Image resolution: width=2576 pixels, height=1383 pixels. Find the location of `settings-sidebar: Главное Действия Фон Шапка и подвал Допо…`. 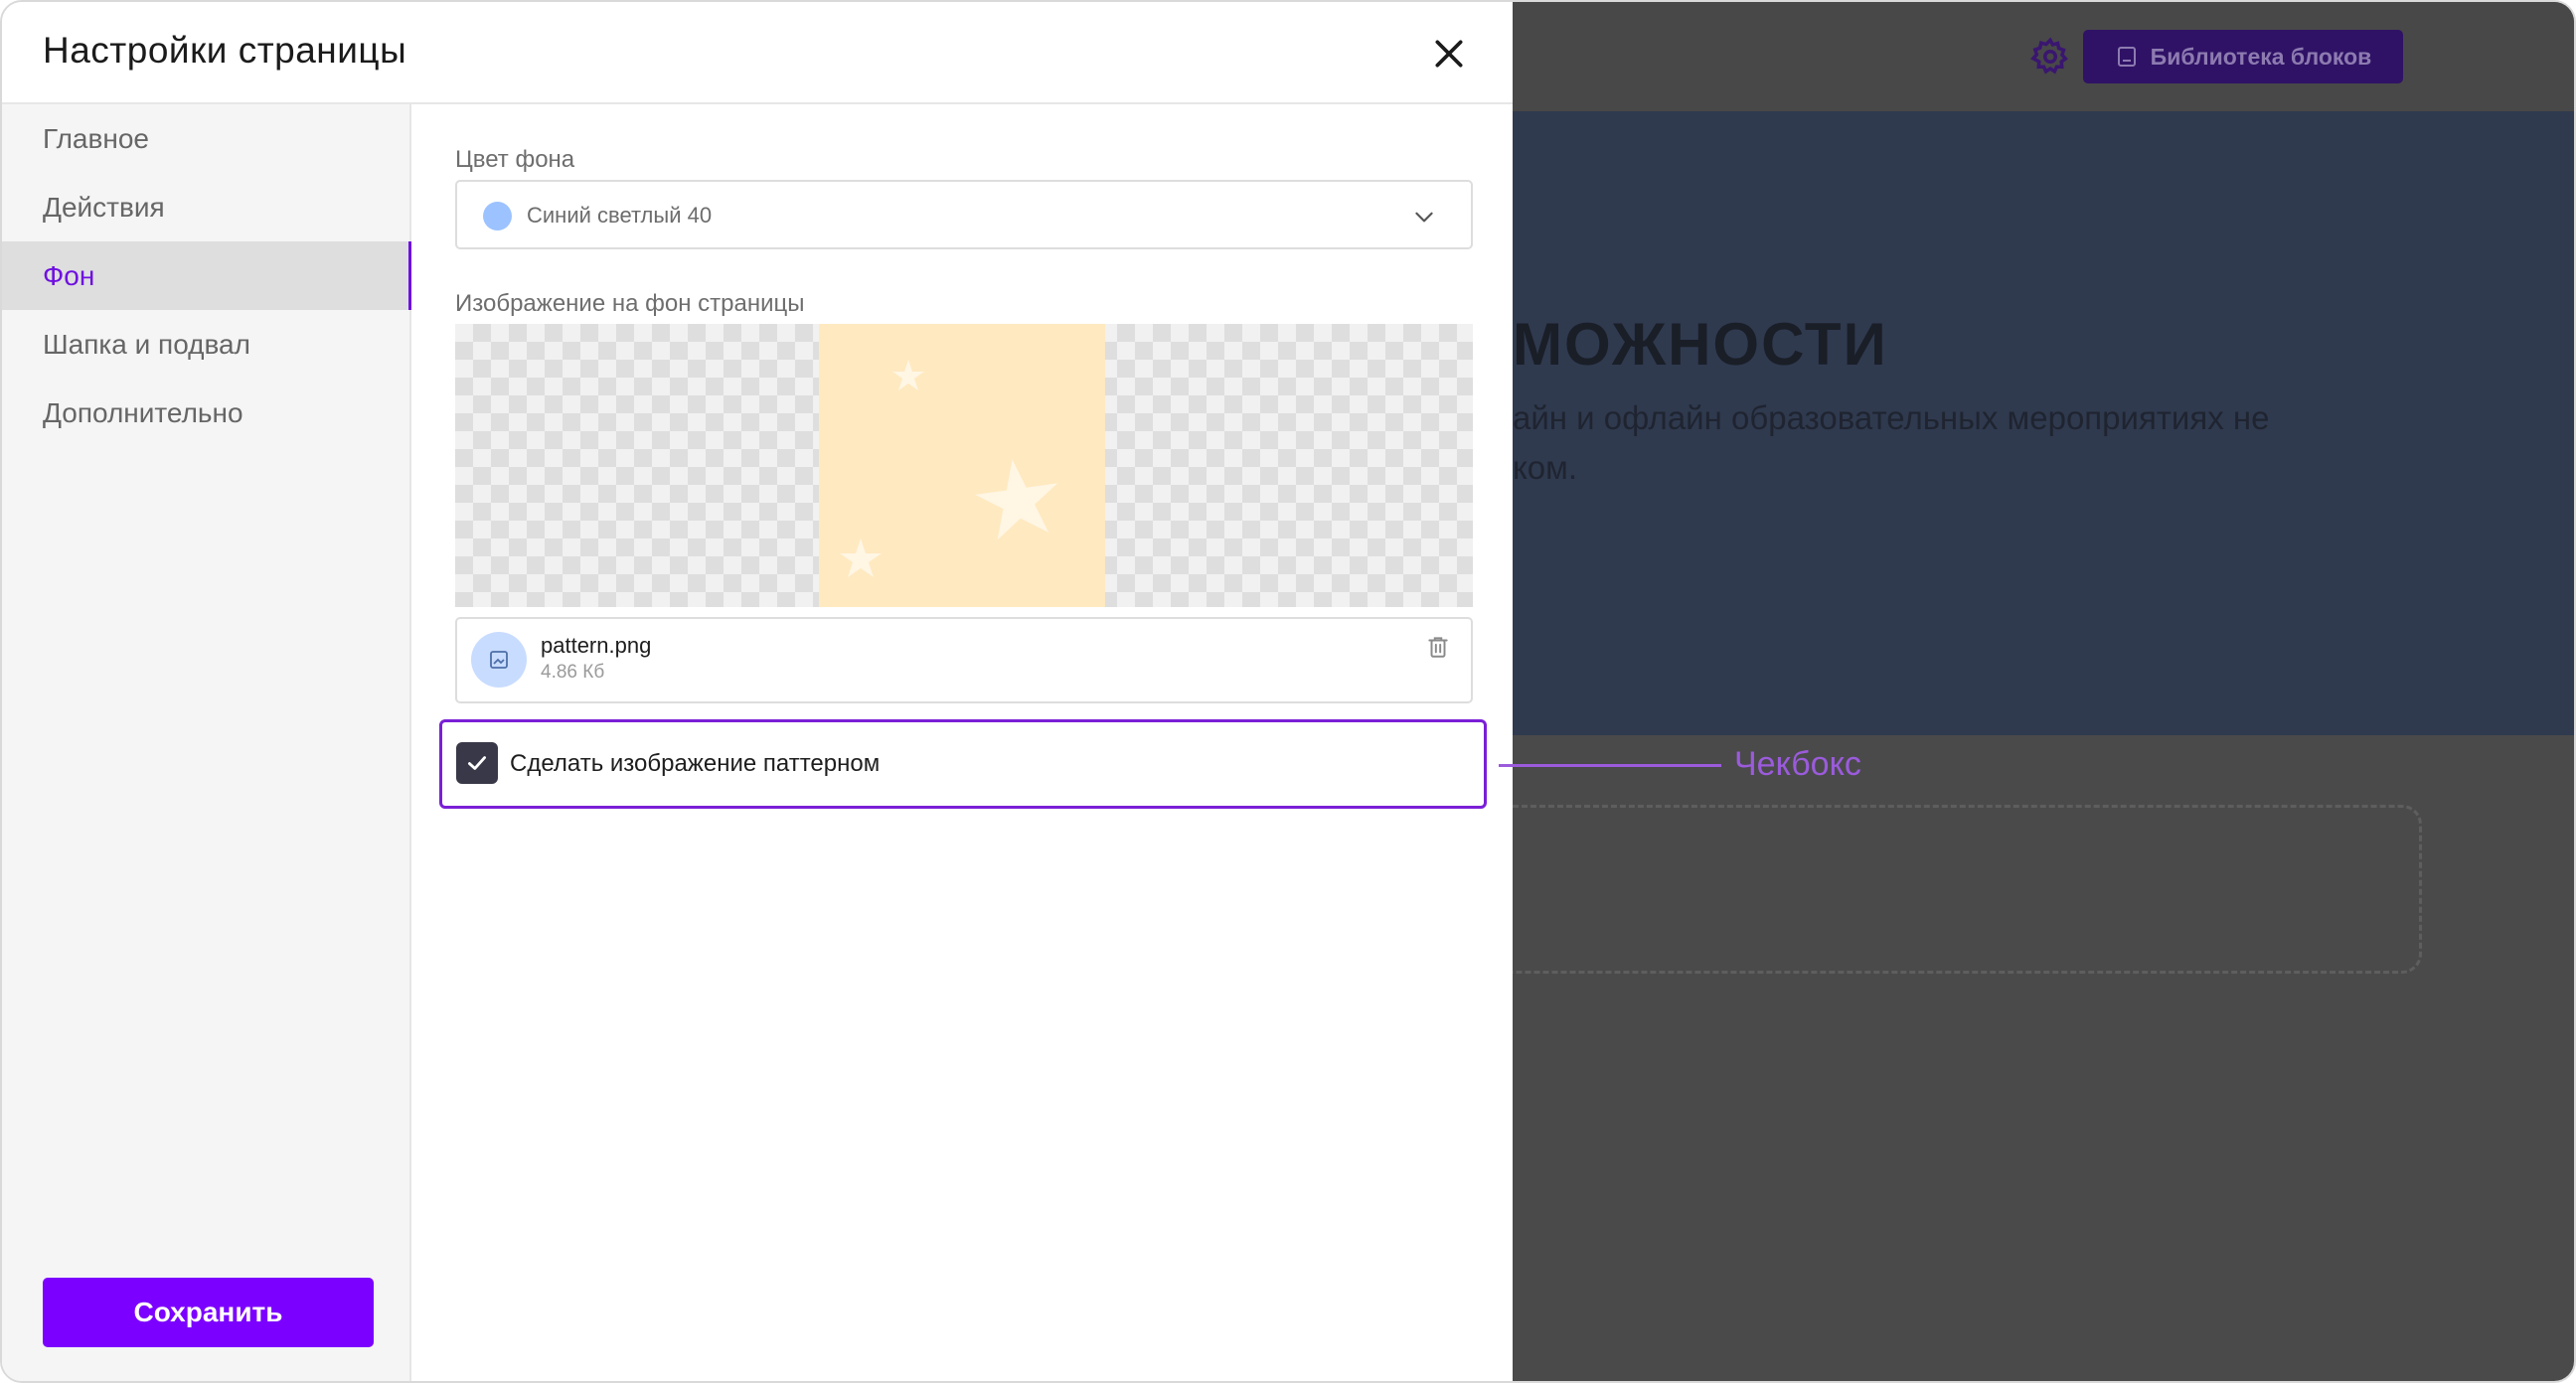

settings-sidebar: Главное Действия Фон Шапка и подвал Допо… is located at coordinates (206, 742).